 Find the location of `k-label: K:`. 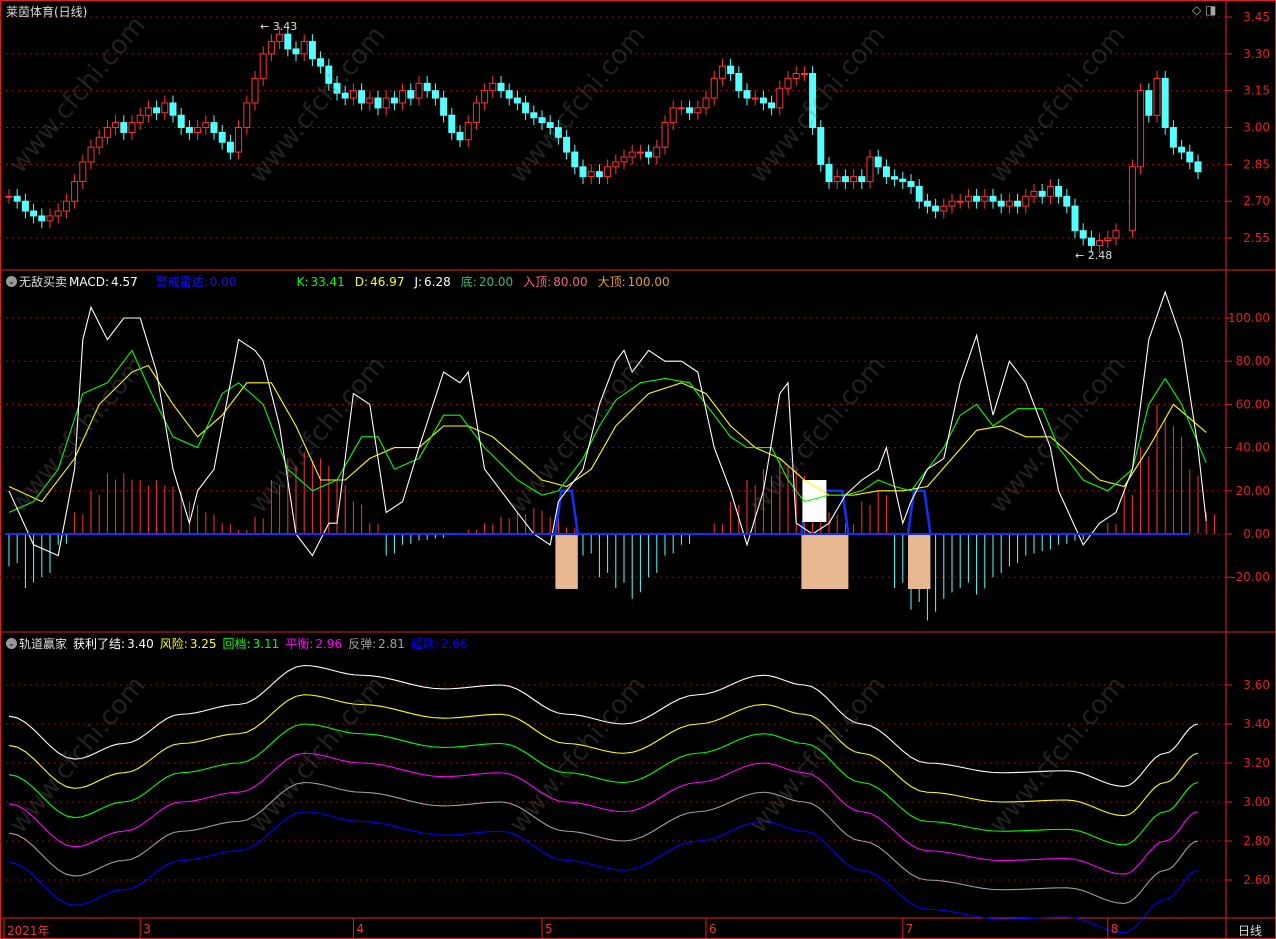

k-label: K: is located at coordinates (302, 281).